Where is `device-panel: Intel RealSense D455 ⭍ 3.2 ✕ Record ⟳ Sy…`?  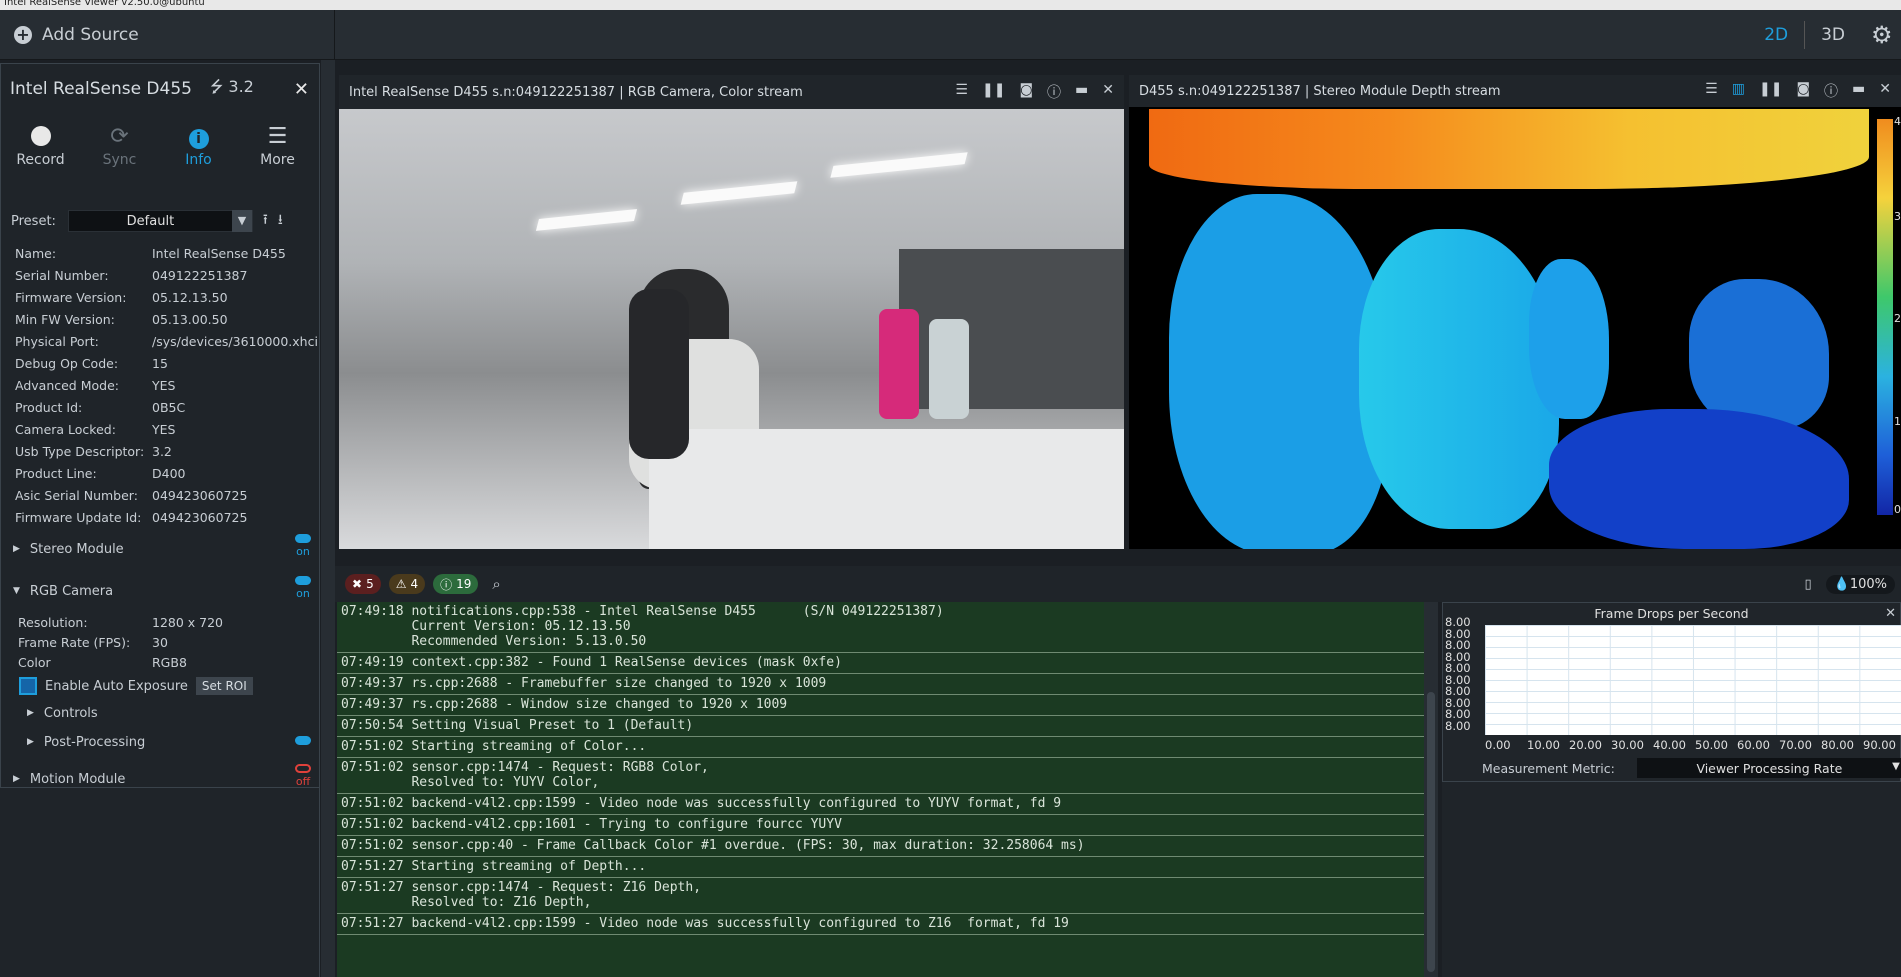
device-panel: Intel RealSense D455 ⭍ 3.2 ✕ Record ⟳ Sy… is located at coordinates (160, 425).